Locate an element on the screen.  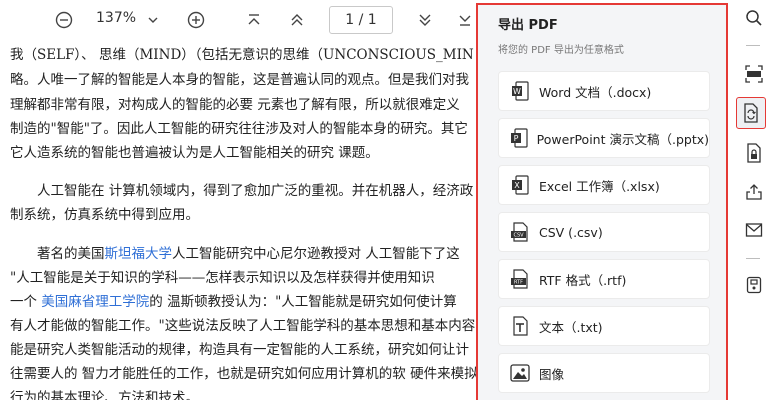
doc-line: 制系统，仿真系统中得到应用。 is located at coordinates (104, 215).